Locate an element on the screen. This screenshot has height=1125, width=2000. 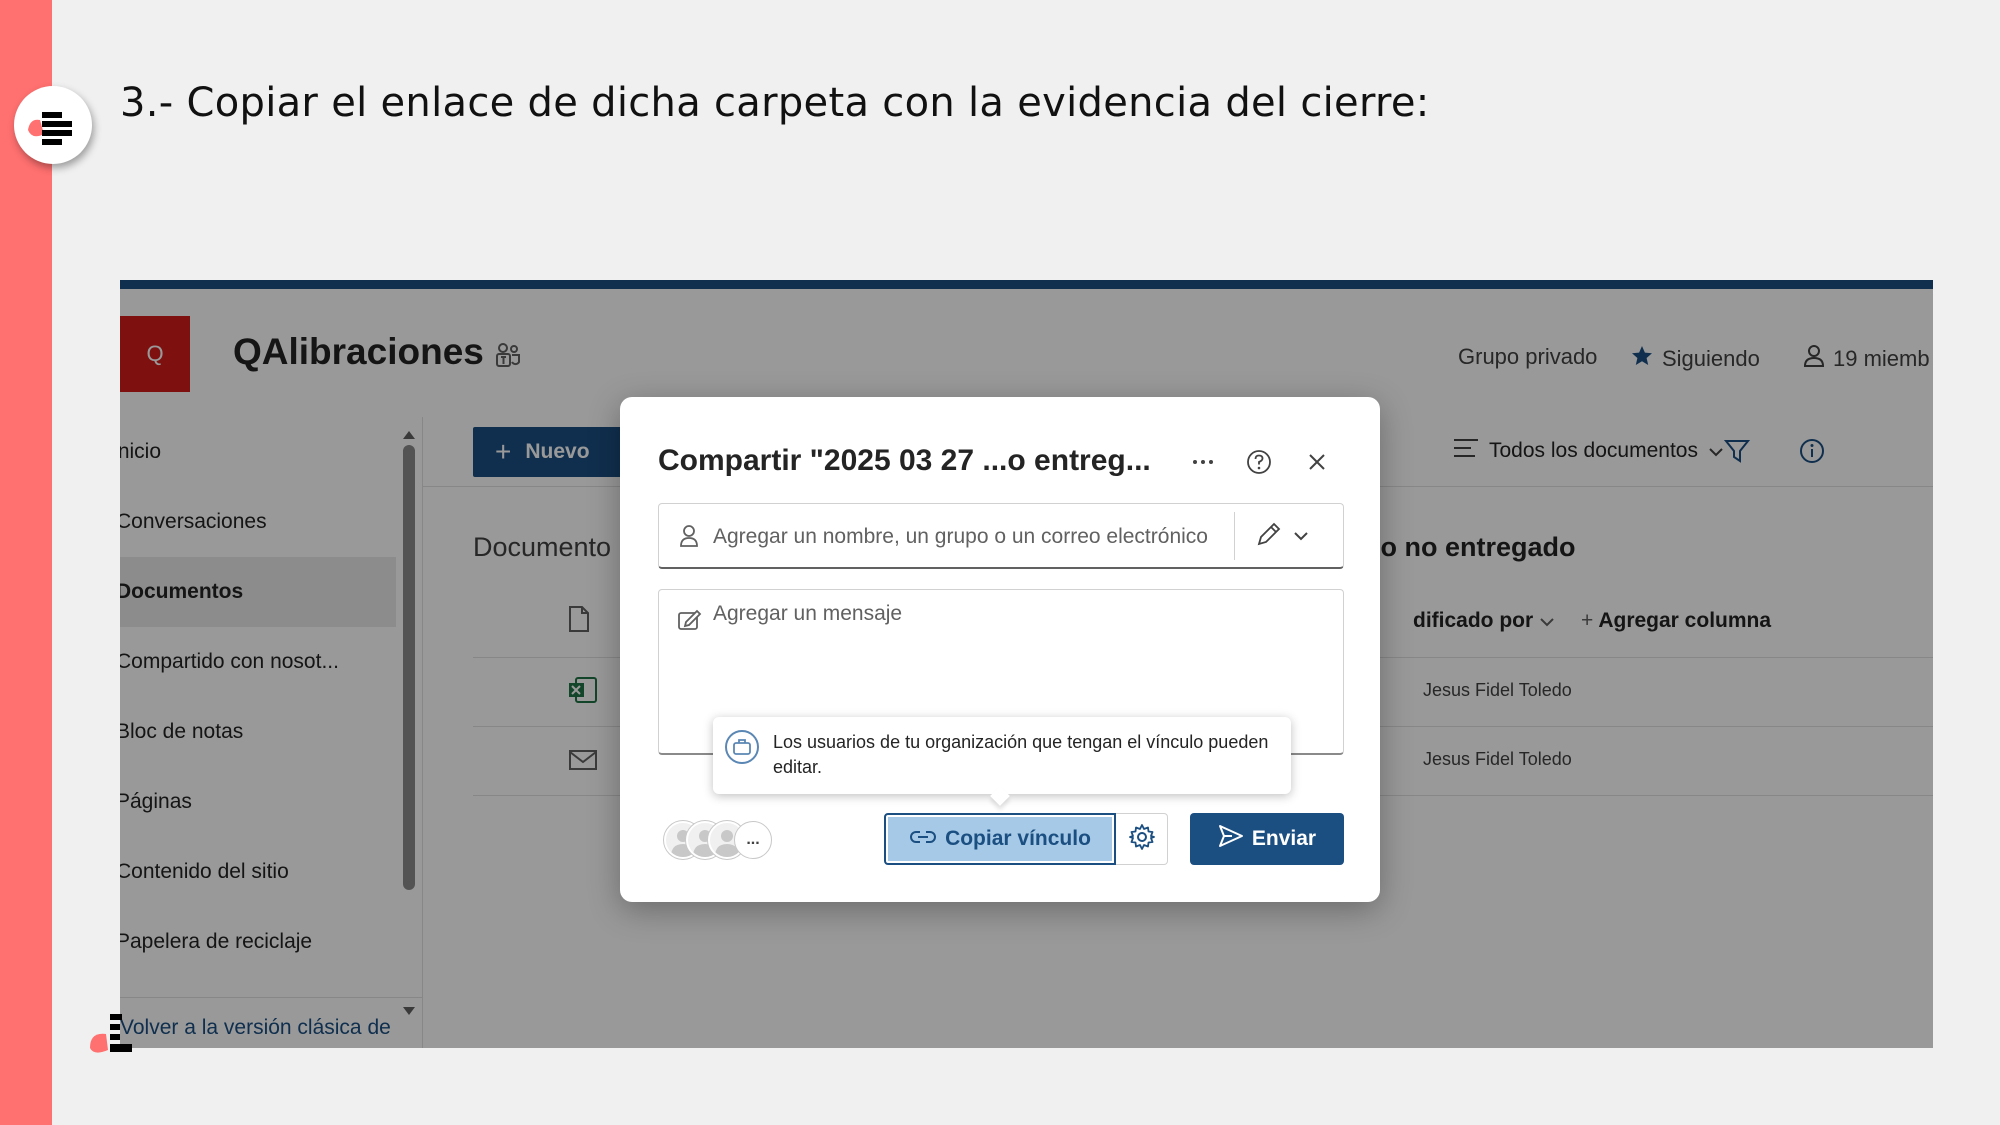
people-picker is located at coordinates (1001, 536).